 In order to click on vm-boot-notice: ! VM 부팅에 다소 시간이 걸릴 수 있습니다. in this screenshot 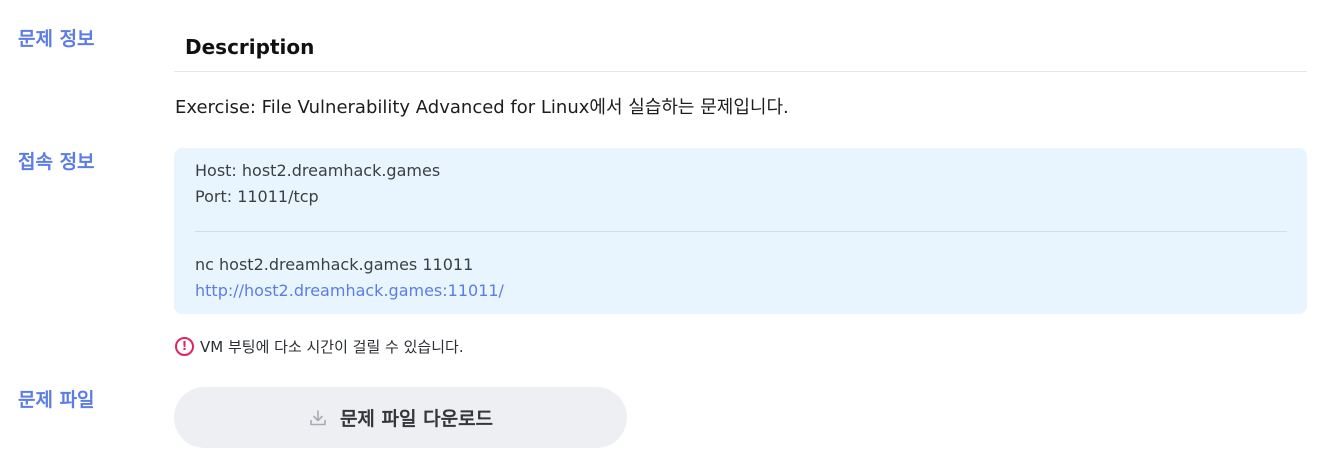, I will do `click(319, 346)`.